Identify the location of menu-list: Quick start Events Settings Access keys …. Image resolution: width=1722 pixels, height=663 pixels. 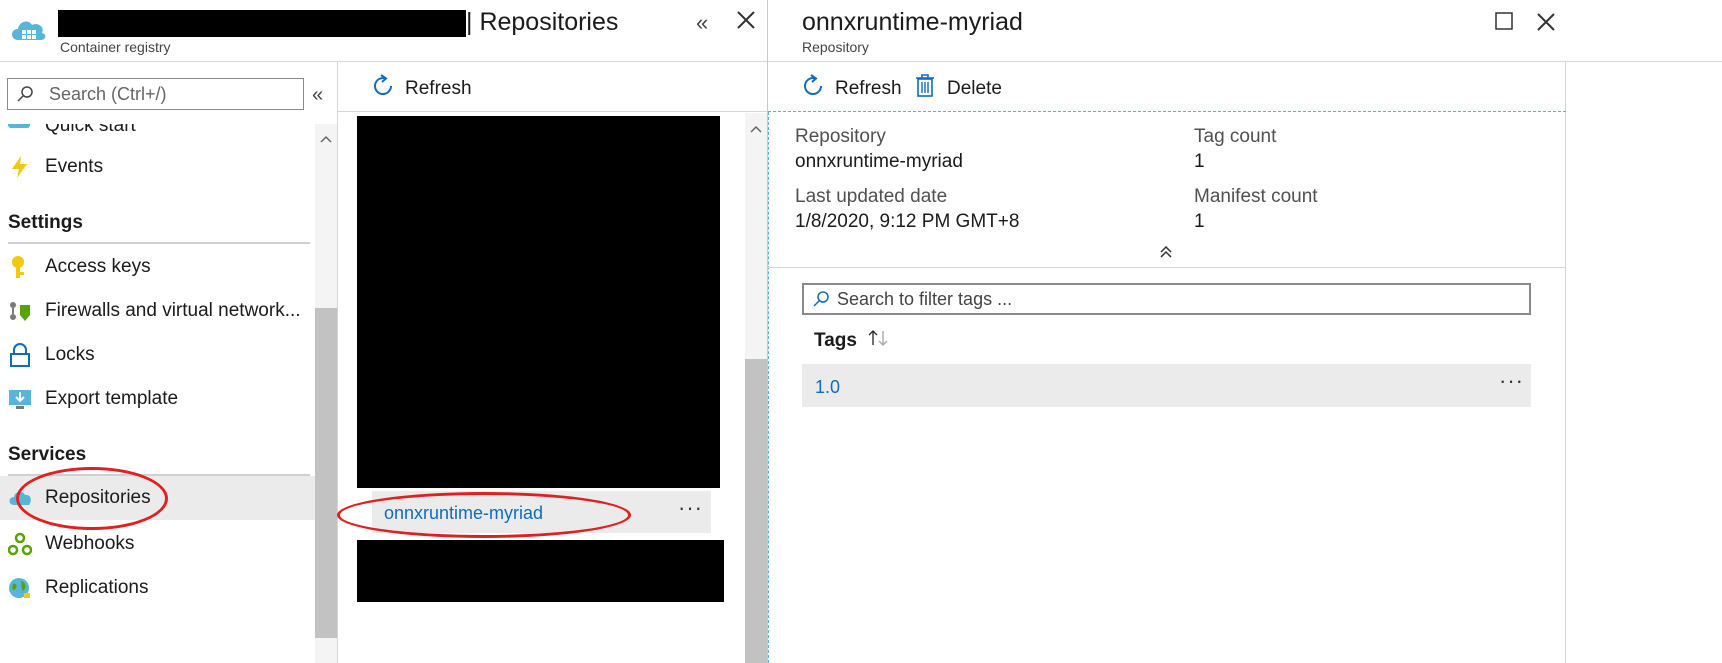
(157, 393).